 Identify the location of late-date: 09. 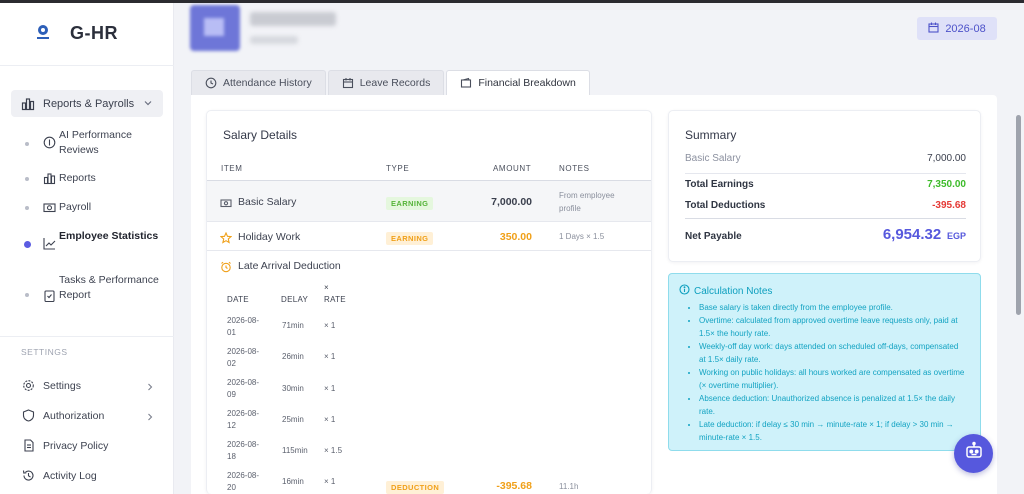
(231, 394).